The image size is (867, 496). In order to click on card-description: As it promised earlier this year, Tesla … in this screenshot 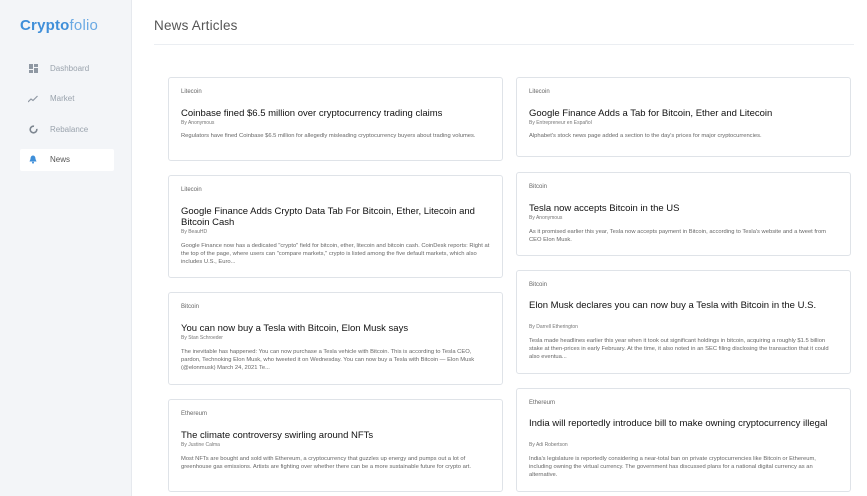, I will do `click(677, 236)`.